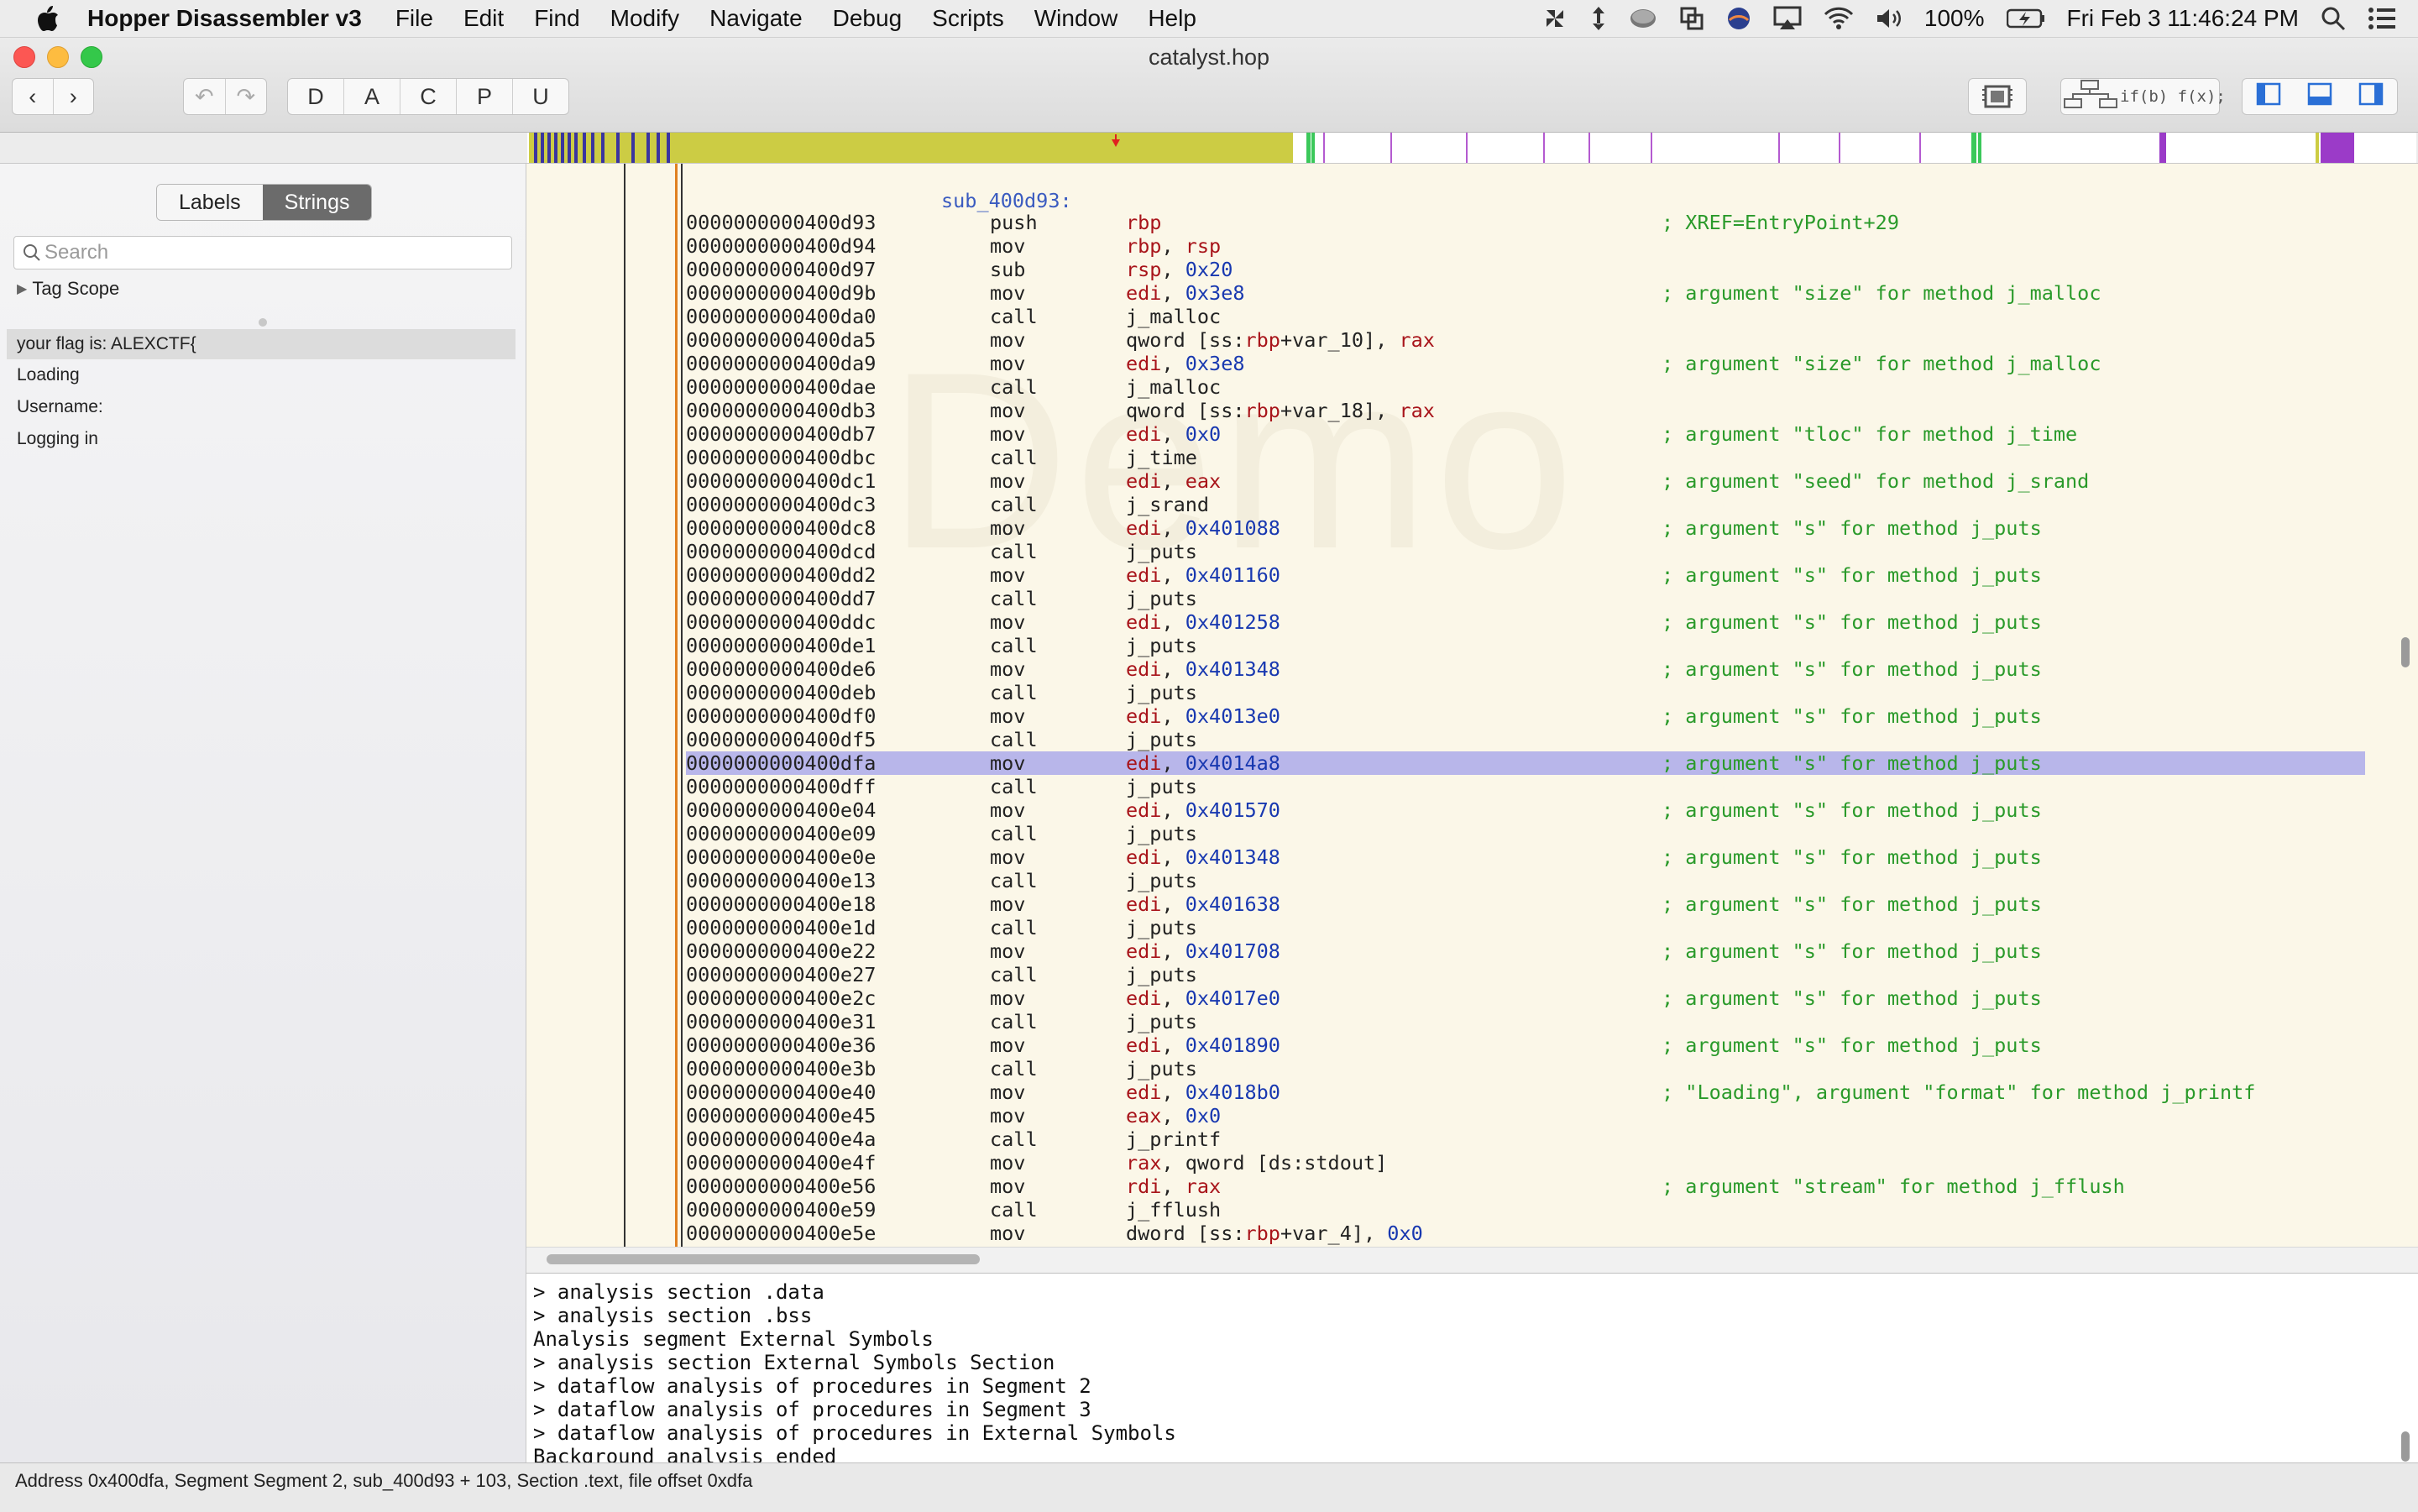 Image resolution: width=2418 pixels, height=1512 pixels. Describe the element at coordinates (2333, 18) in the screenshot. I see `spotlight-search-icon` at that location.